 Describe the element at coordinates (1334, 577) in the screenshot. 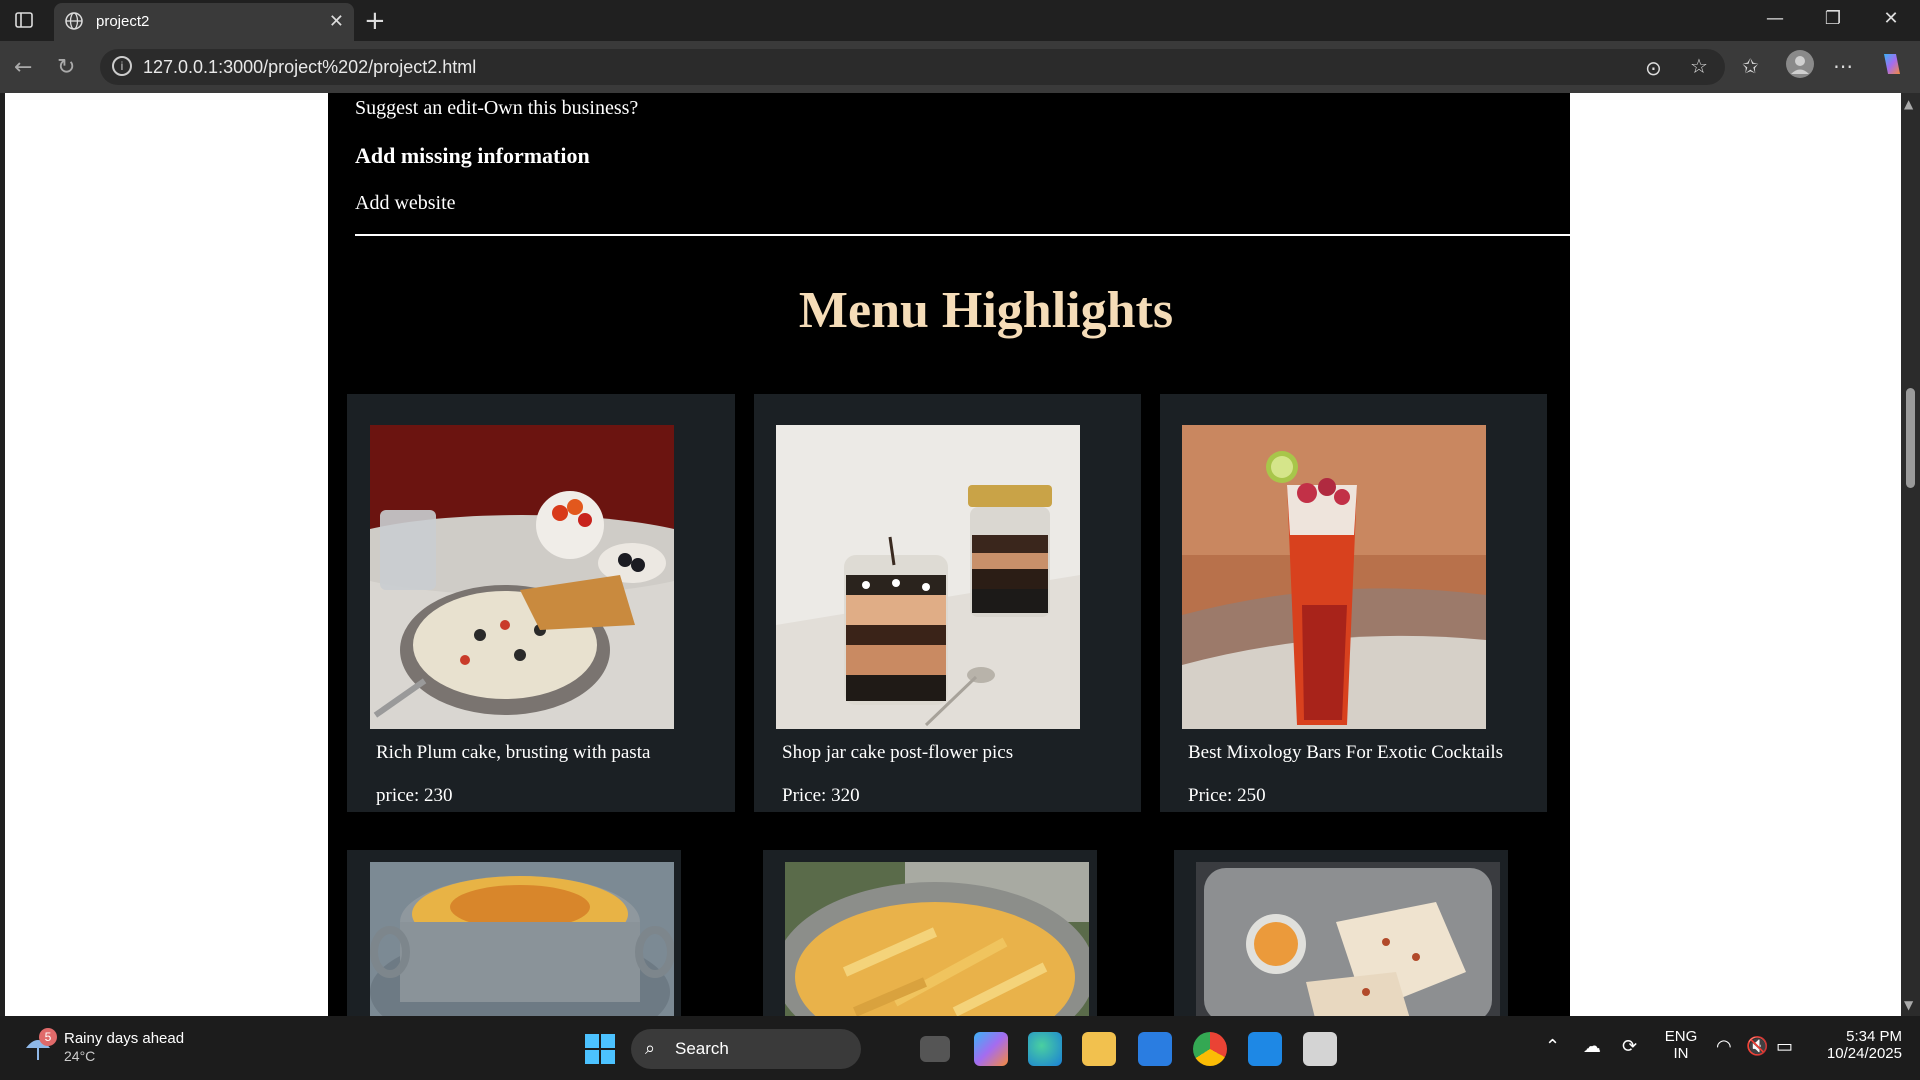

I see `cocktail-photo` at that location.